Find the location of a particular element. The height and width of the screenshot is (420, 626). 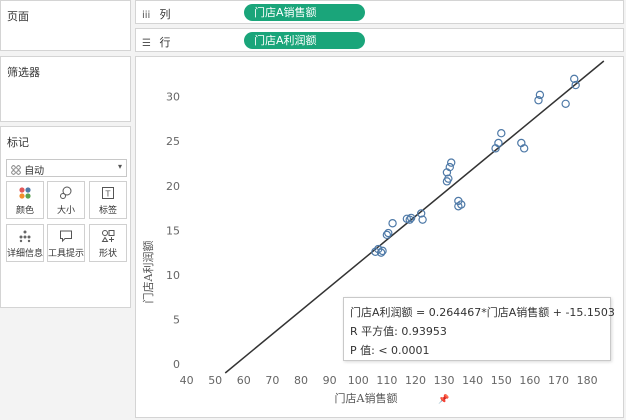

x-tick-label: 40 is located at coordinates (187, 380).